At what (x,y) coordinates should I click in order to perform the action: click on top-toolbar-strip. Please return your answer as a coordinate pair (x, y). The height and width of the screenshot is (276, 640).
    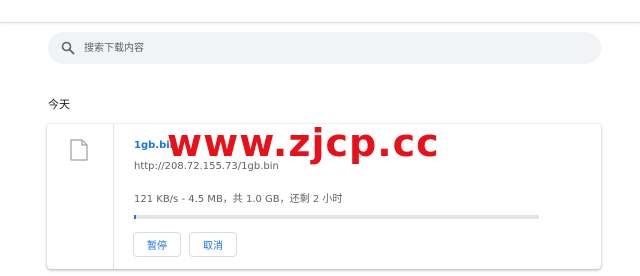
    Looking at the image, I should click on (320, 11).